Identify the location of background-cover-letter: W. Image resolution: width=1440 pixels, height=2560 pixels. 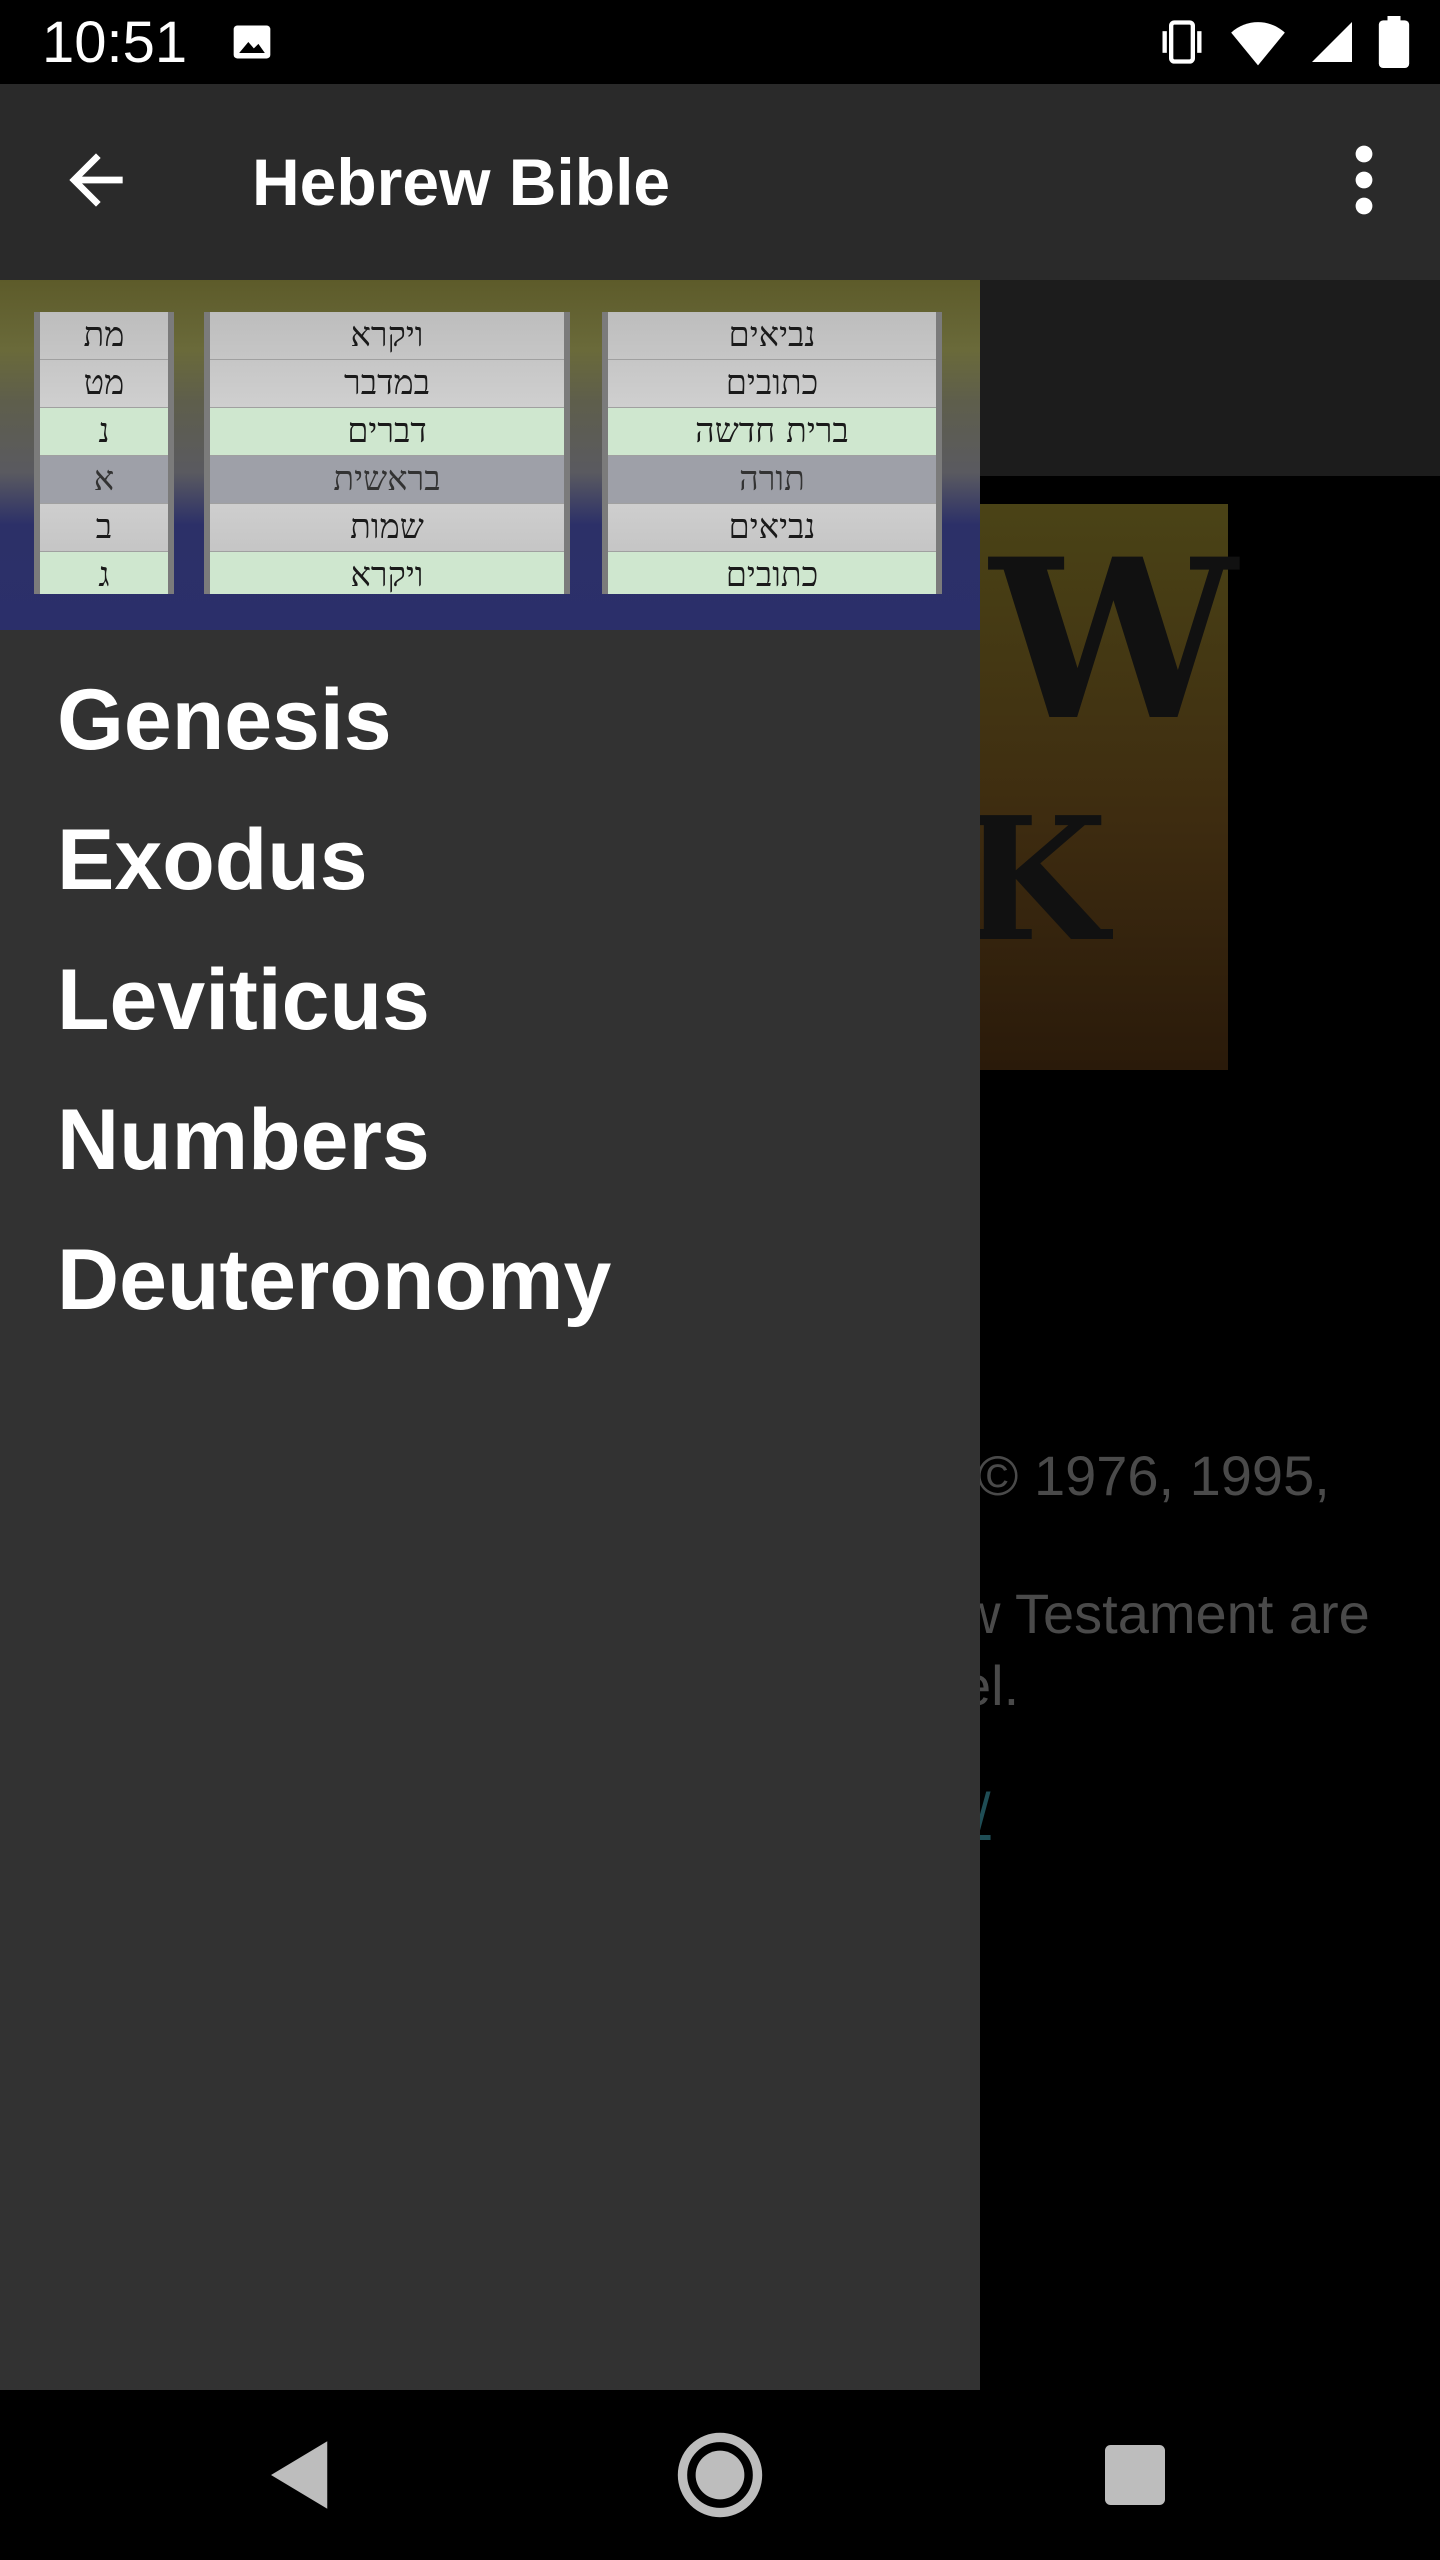
(1114, 639).